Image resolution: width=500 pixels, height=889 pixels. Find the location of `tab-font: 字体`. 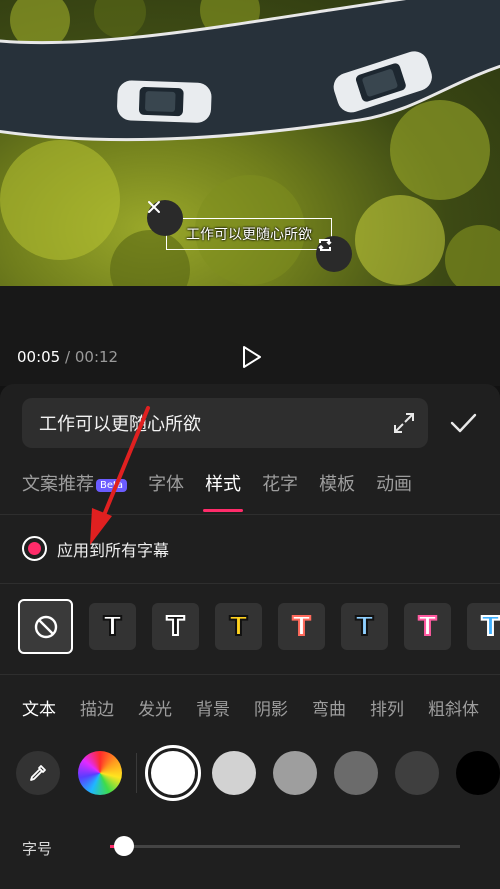

tab-font: 字体 is located at coordinates (166, 485).